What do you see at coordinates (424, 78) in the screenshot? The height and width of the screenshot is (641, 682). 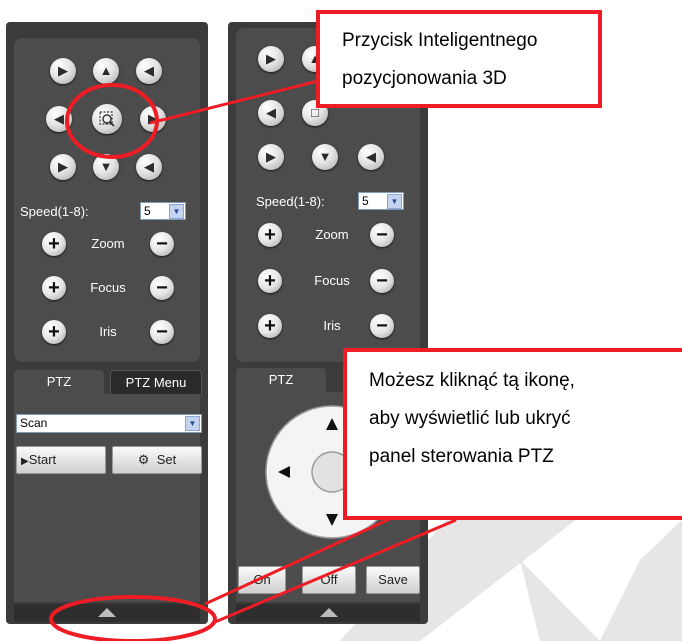 I see `callout-line: pozycjonowania 3D` at bounding box center [424, 78].